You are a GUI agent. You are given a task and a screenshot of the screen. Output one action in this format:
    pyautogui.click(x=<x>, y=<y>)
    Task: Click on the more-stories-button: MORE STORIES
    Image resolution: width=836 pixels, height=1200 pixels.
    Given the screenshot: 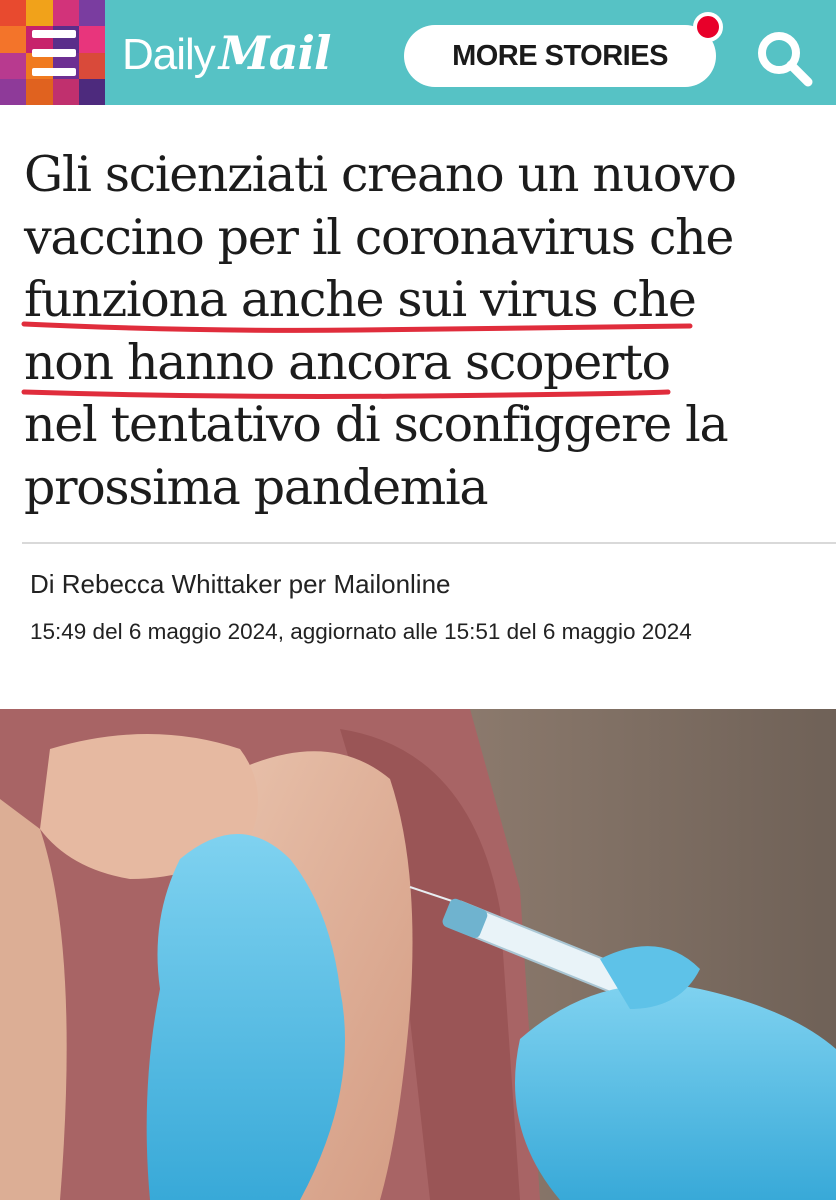 What is the action you would take?
    pyautogui.click(x=560, y=56)
    